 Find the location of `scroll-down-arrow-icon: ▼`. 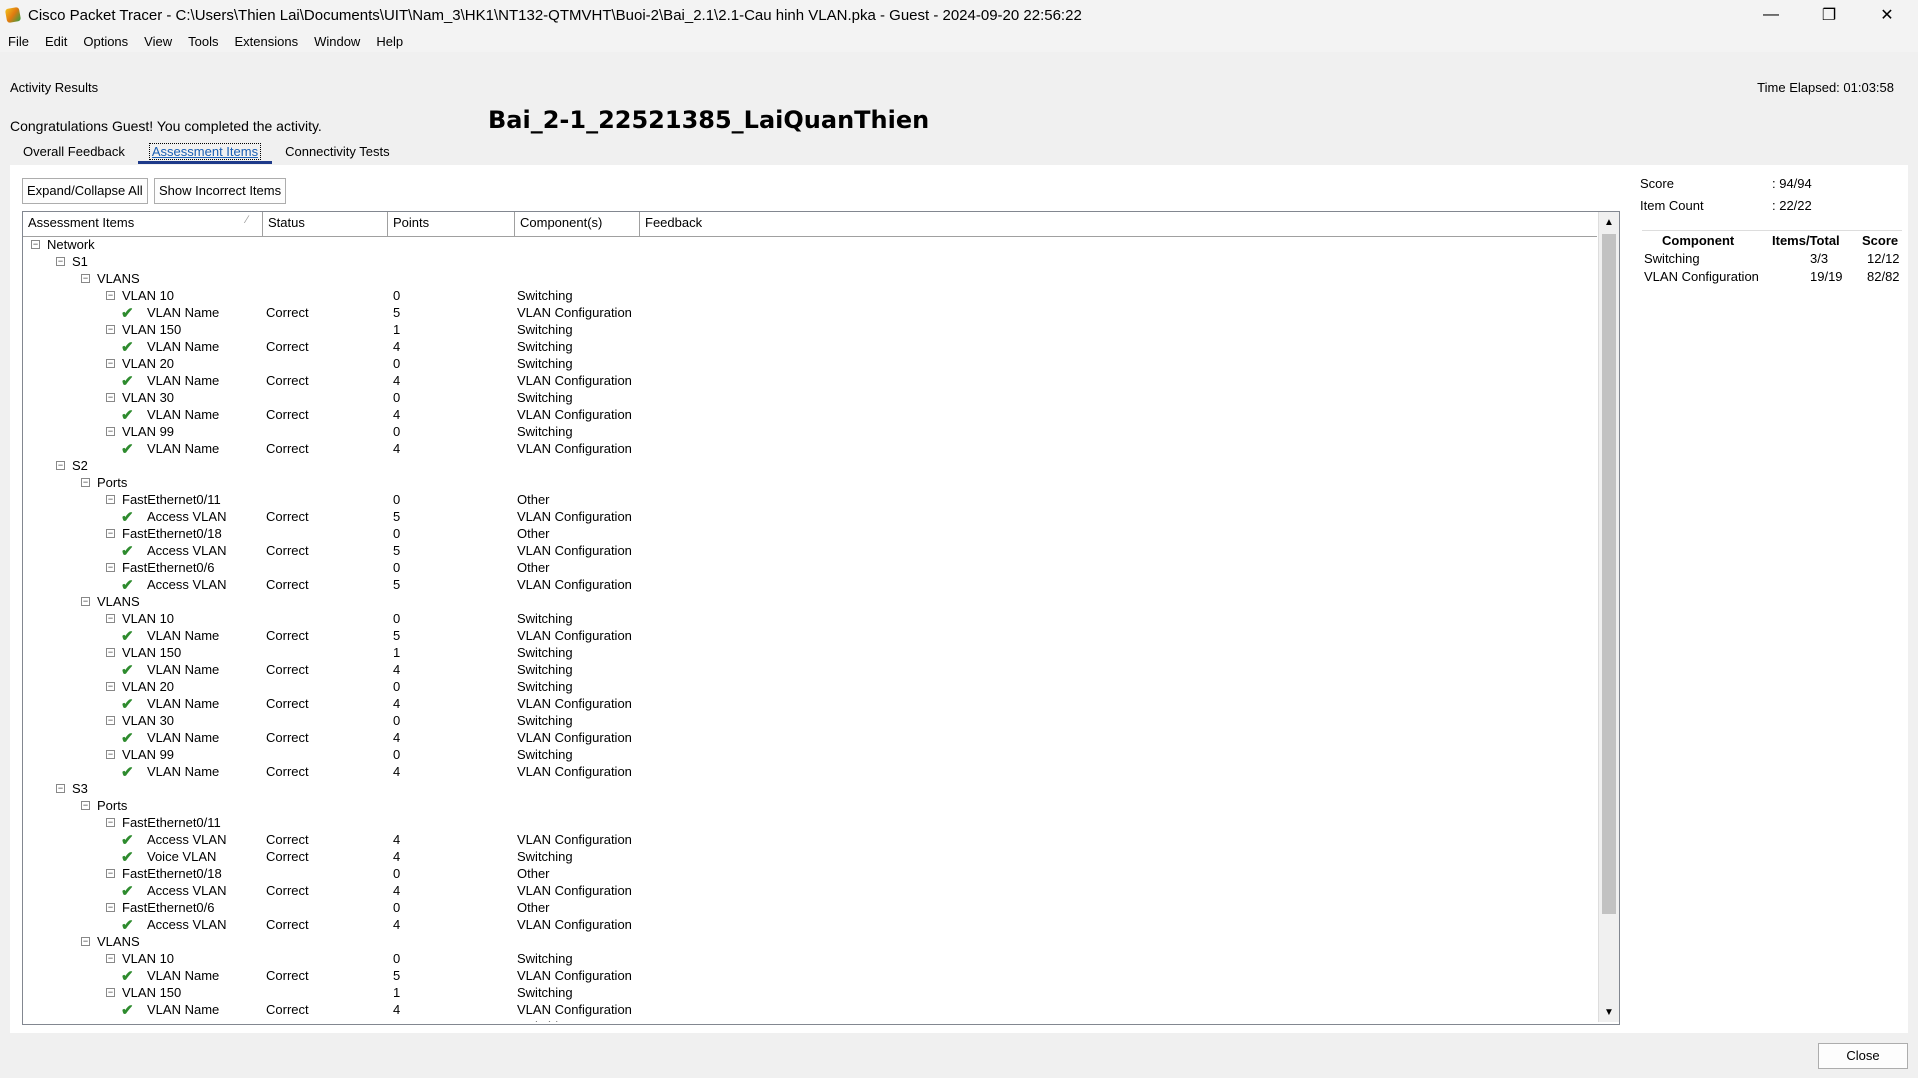

scroll-down-arrow-icon: ▼ is located at coordinates (1609, 1012).